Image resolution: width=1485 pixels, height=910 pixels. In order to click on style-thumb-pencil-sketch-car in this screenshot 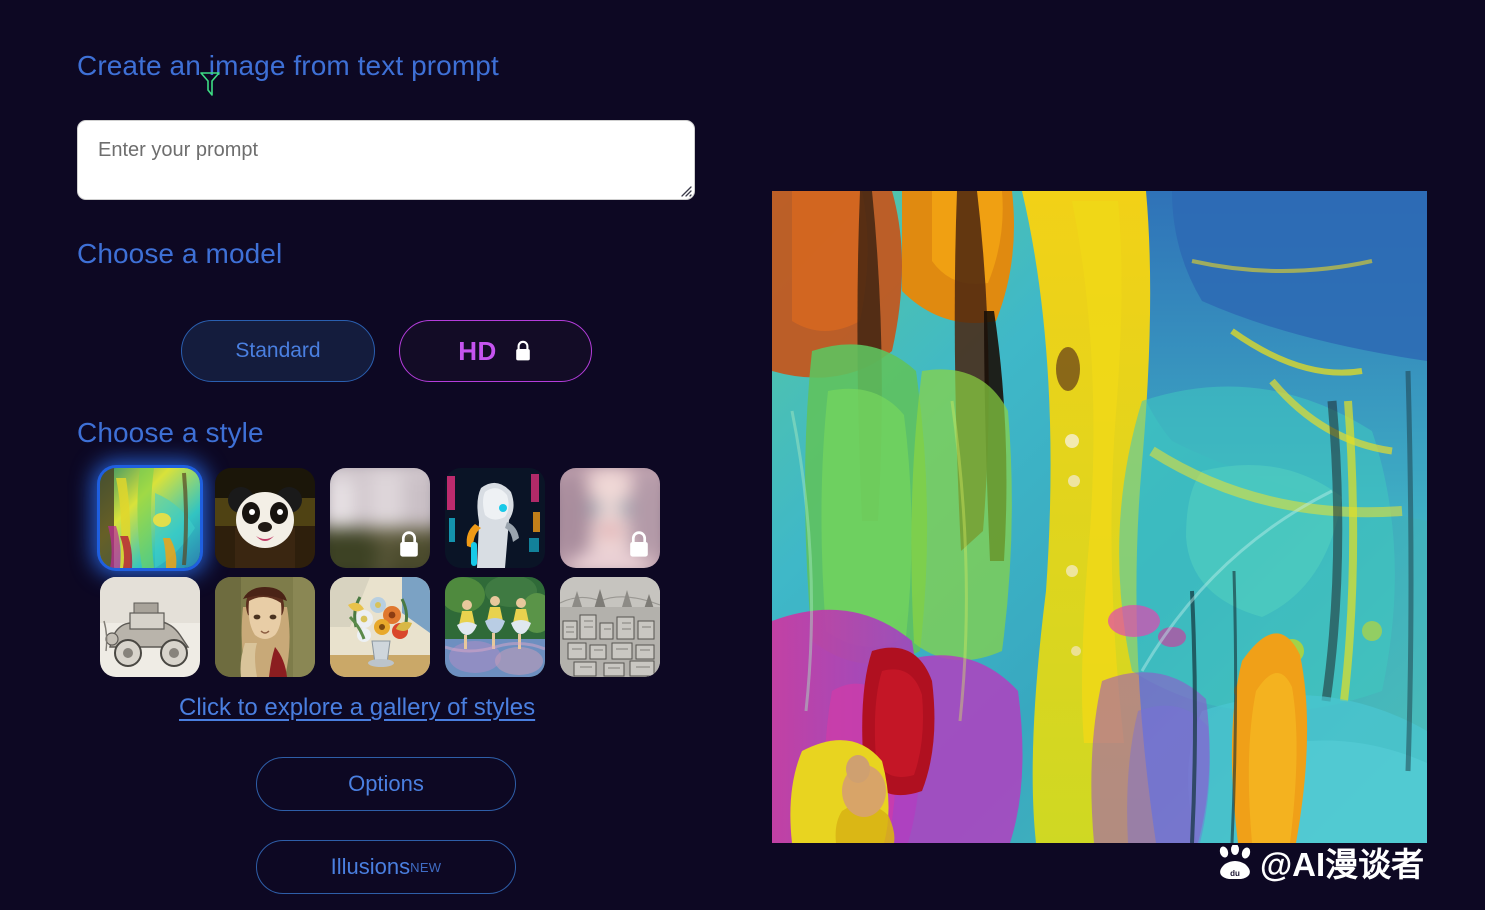, I will do `click(150, 627)`.